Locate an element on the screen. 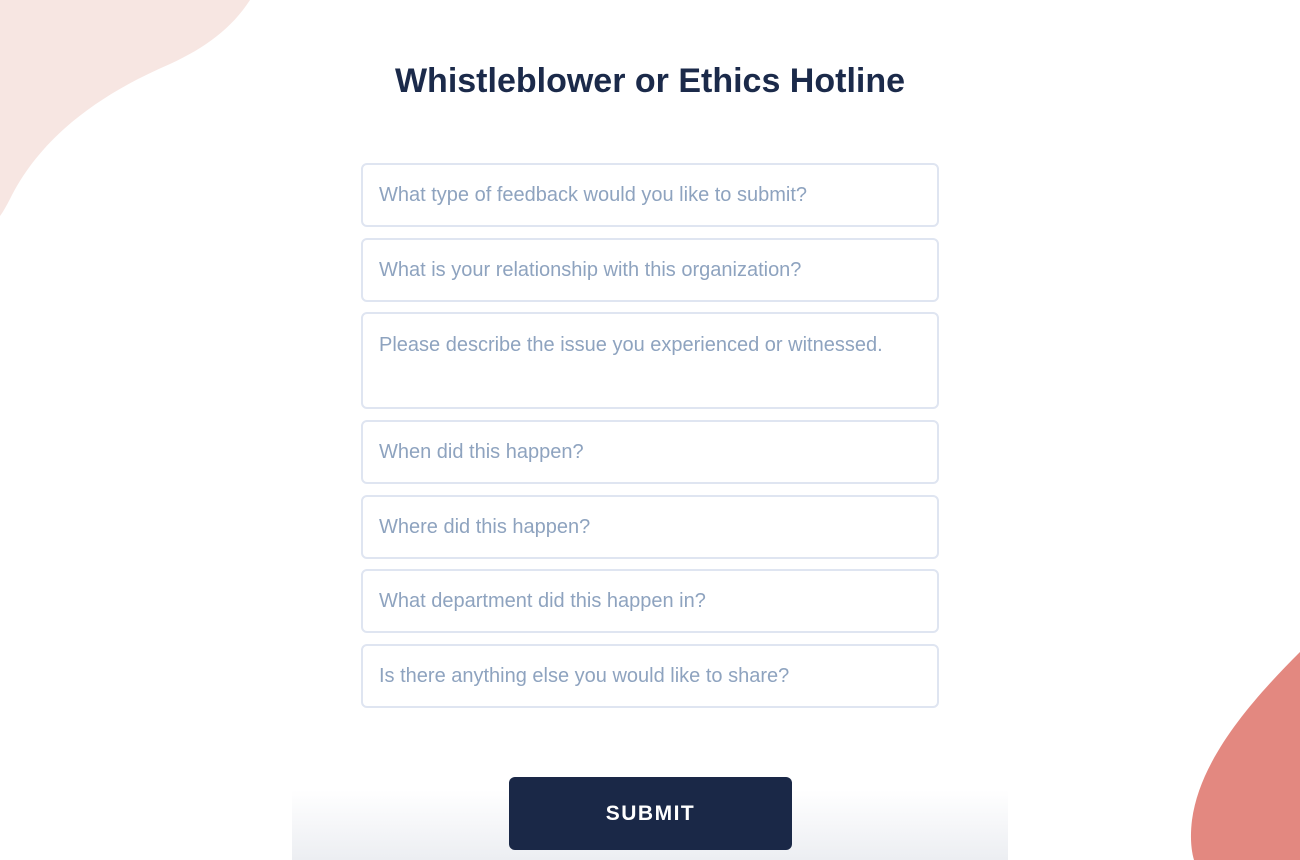 The width and height of the screenshot is (1300, 860). submit-button: SUBMIT is located at coordinates (650, 813).